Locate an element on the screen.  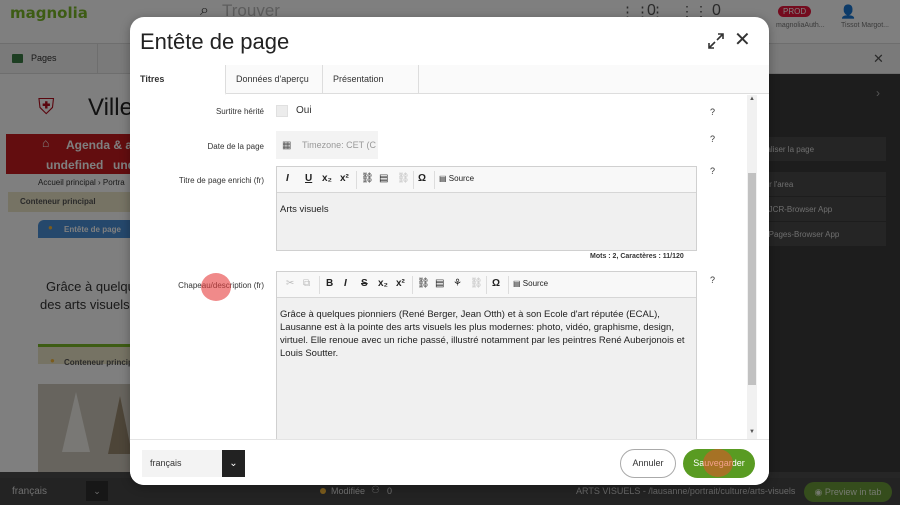
rich-title-label: Titre de page enrichi (fr) is located at coordinates (221, 180).